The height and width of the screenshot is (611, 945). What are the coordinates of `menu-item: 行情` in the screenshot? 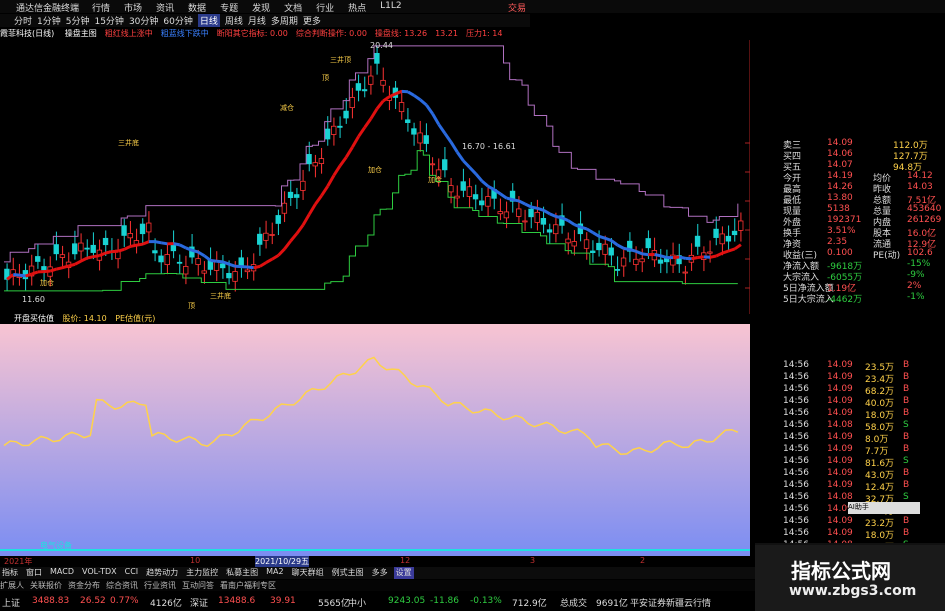 It's located at (101, 7).